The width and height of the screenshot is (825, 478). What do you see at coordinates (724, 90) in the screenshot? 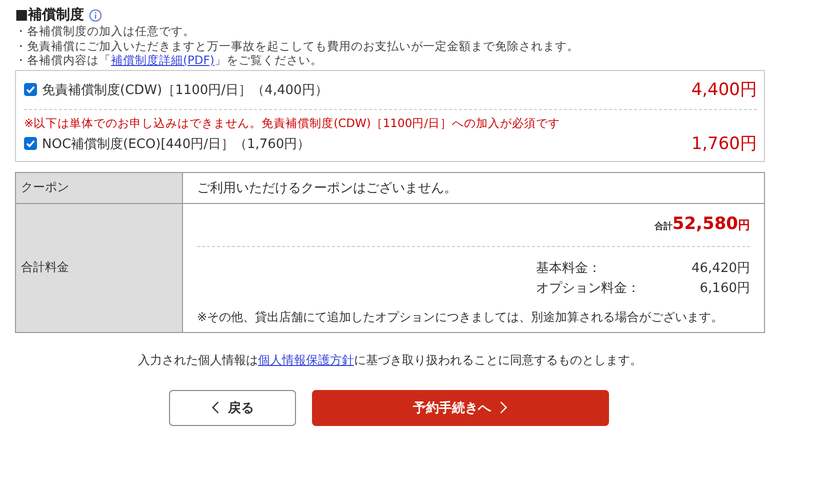
I see `option-price: 4,400円` at bounding box center [724, 90].